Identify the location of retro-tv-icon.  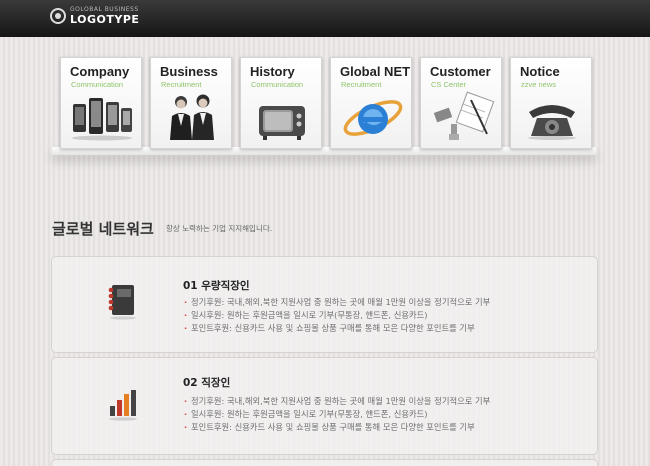
(282, 123).